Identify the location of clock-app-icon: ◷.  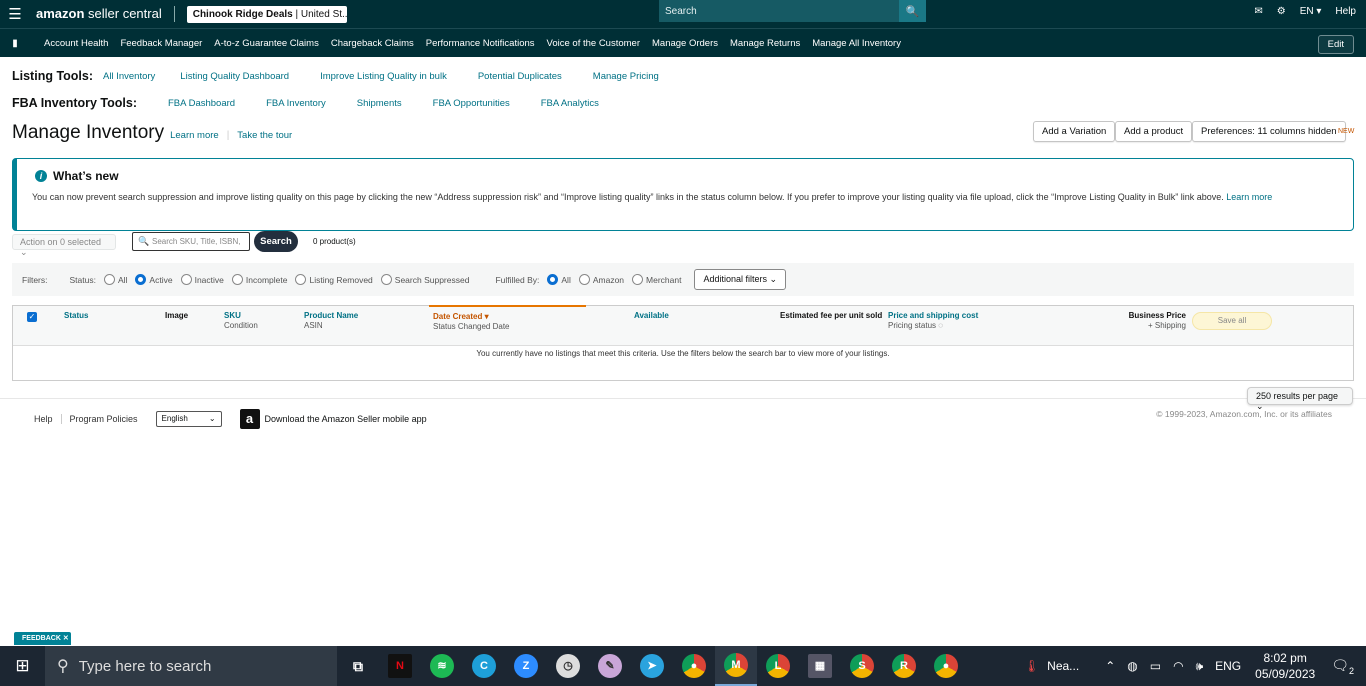
(568, 666).